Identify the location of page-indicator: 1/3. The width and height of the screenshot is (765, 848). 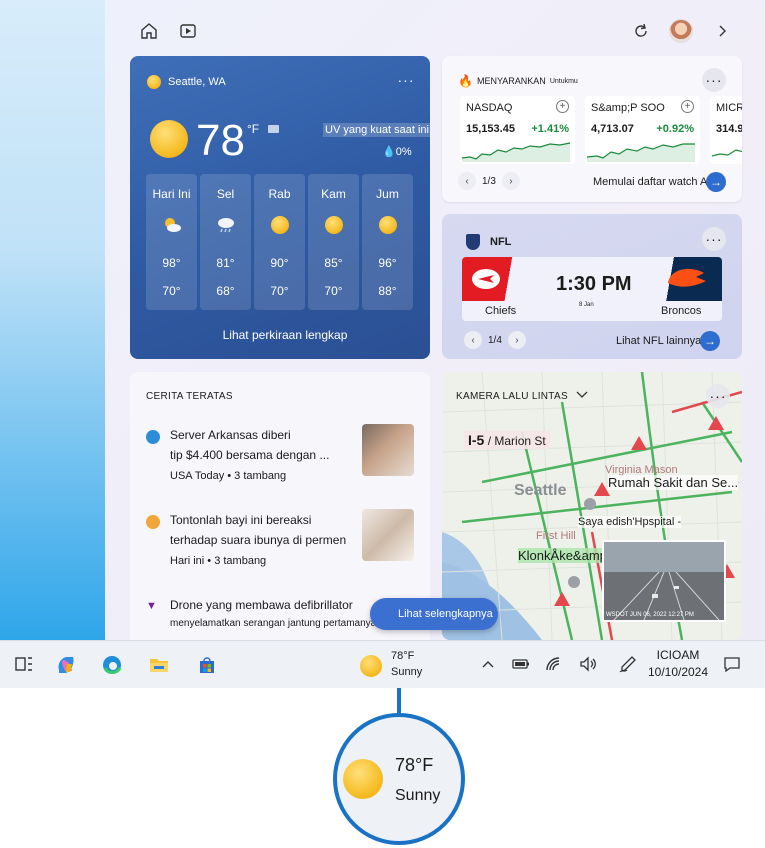
(489, 181).